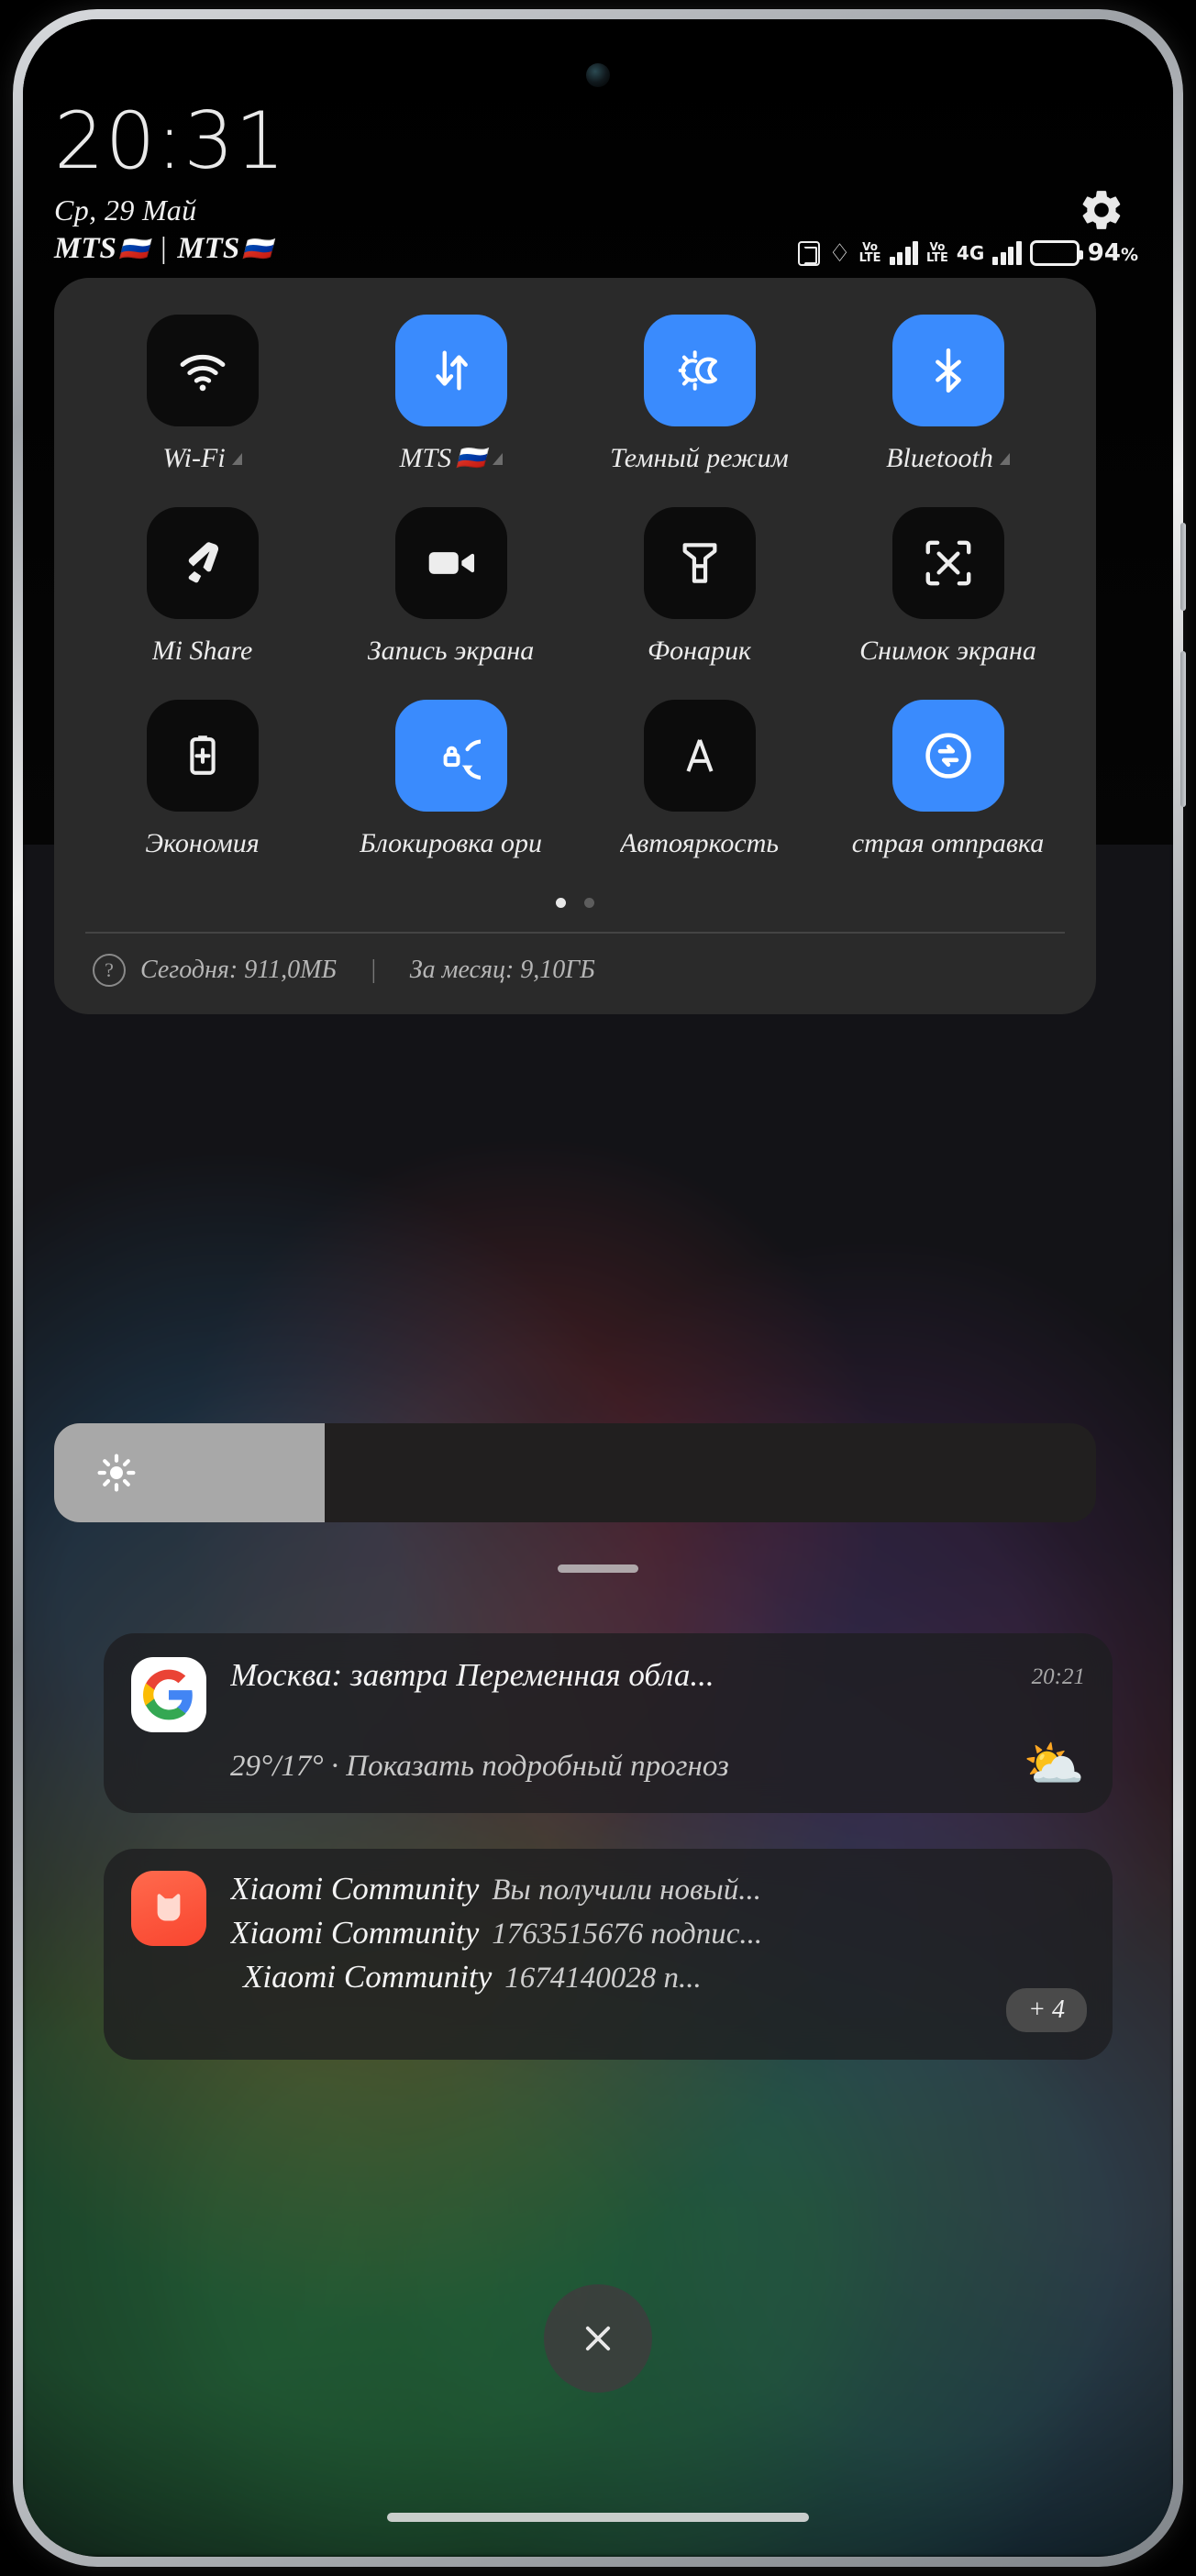  I want to click on qs-tile-dark-mode-label: Темный режим, so click(699, 458).